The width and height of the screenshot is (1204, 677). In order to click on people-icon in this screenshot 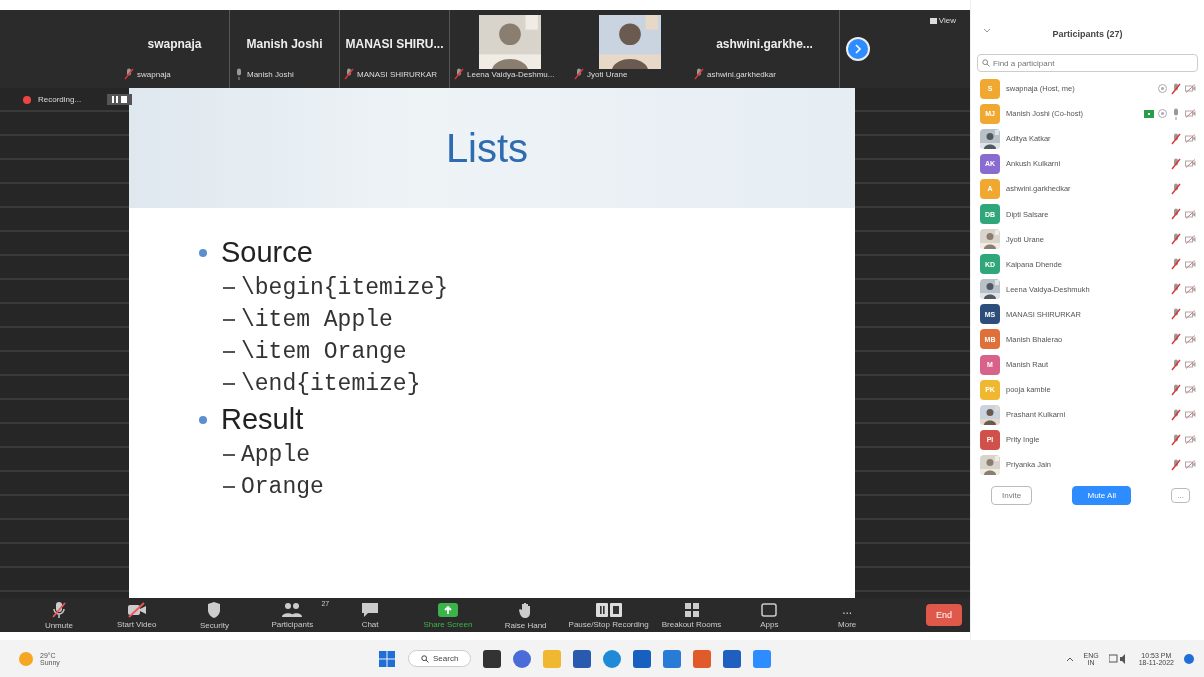, I will do `click(292, 609)`.